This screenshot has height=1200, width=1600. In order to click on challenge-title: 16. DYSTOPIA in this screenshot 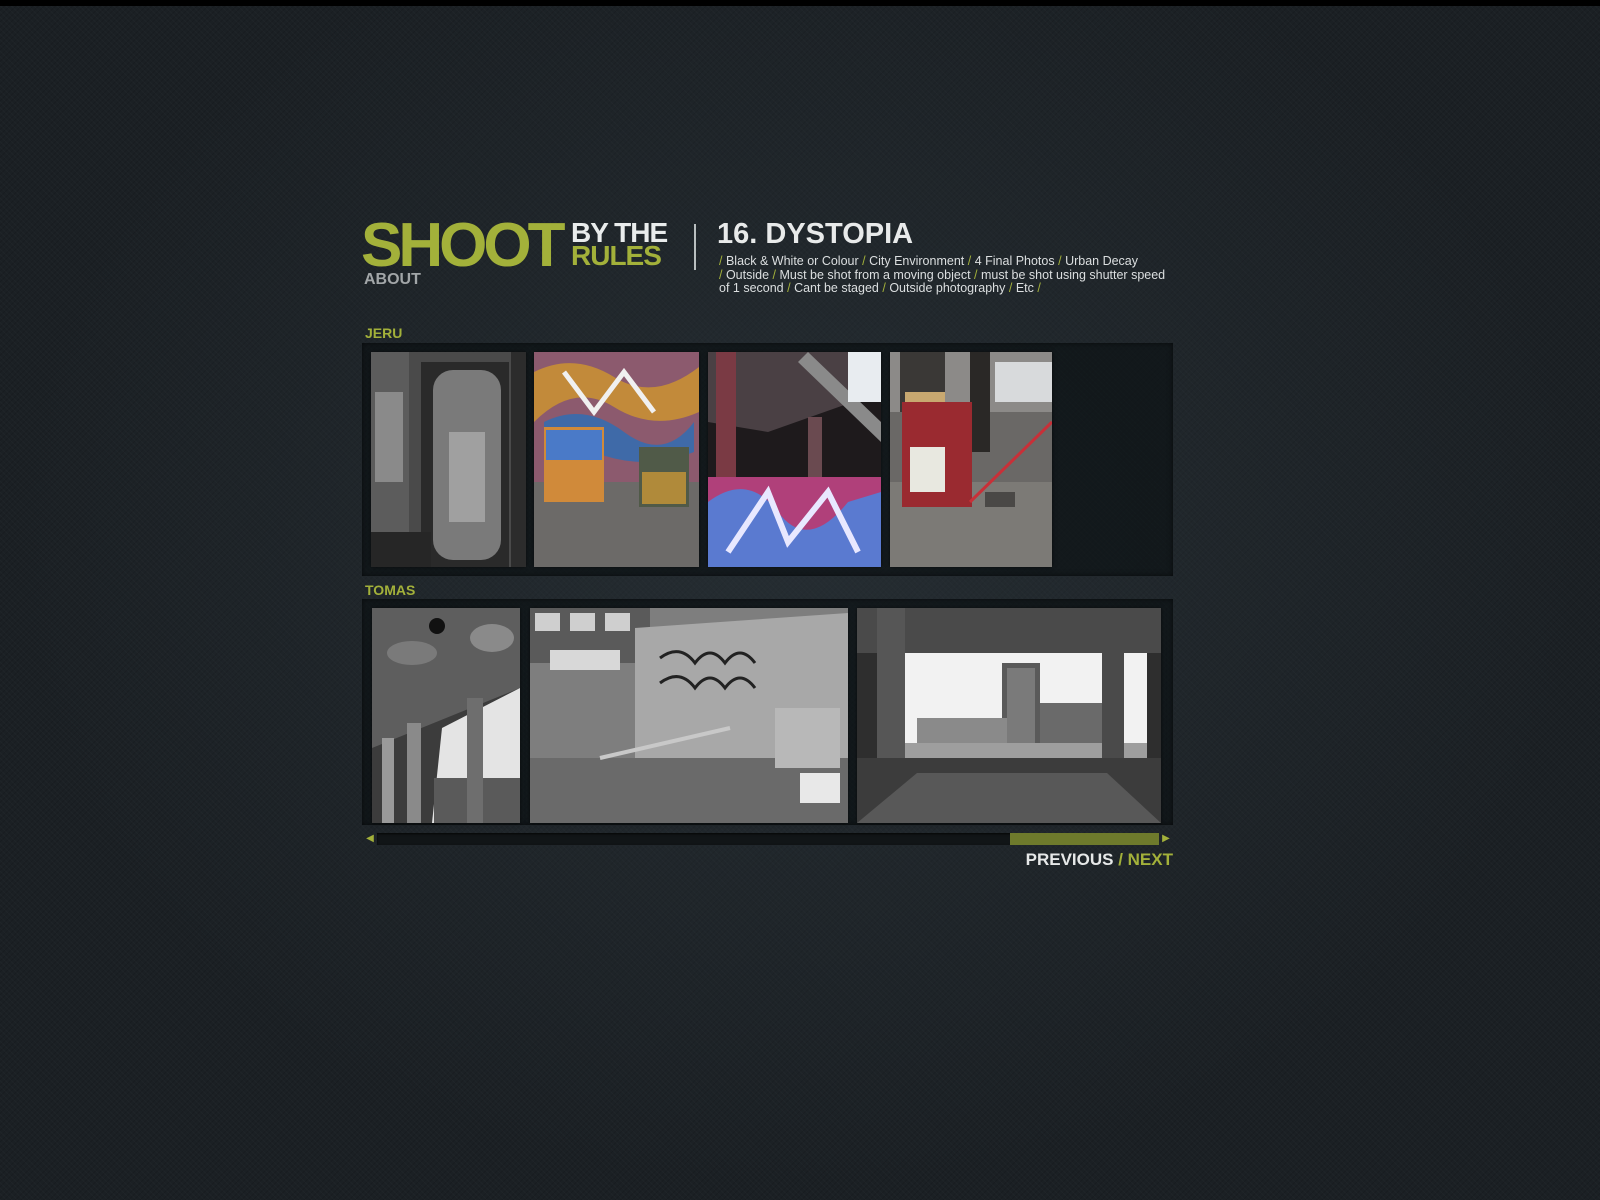, I will do `click(815, 234)`.